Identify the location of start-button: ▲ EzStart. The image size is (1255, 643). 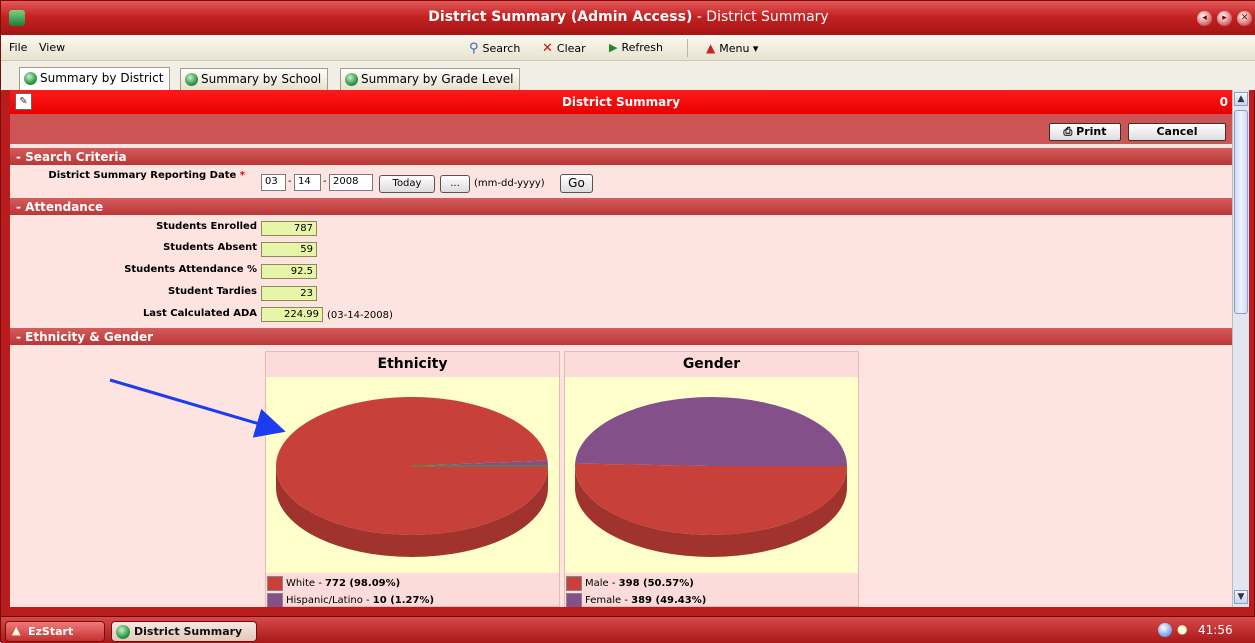
(55, 631).